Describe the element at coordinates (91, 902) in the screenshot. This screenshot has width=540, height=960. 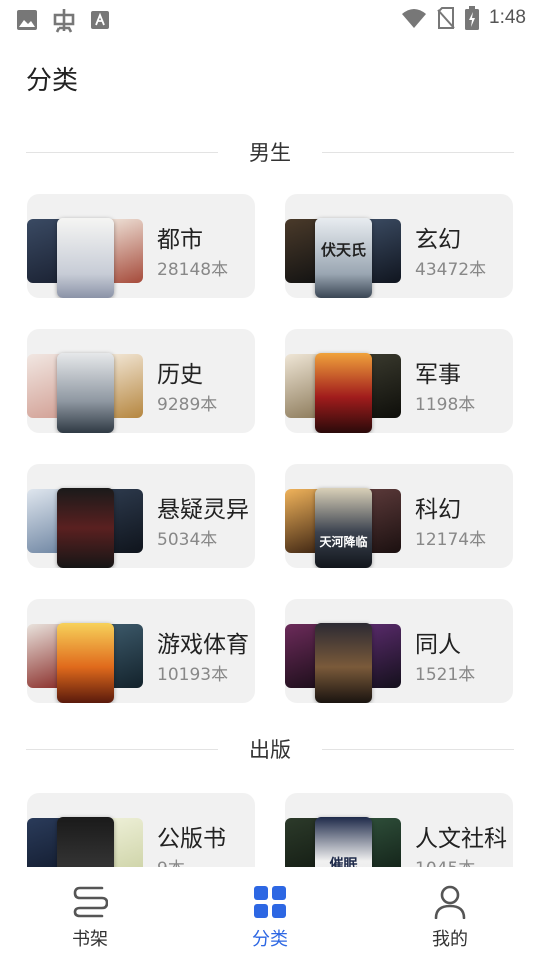
I see `bookshelf-icon` at that location.